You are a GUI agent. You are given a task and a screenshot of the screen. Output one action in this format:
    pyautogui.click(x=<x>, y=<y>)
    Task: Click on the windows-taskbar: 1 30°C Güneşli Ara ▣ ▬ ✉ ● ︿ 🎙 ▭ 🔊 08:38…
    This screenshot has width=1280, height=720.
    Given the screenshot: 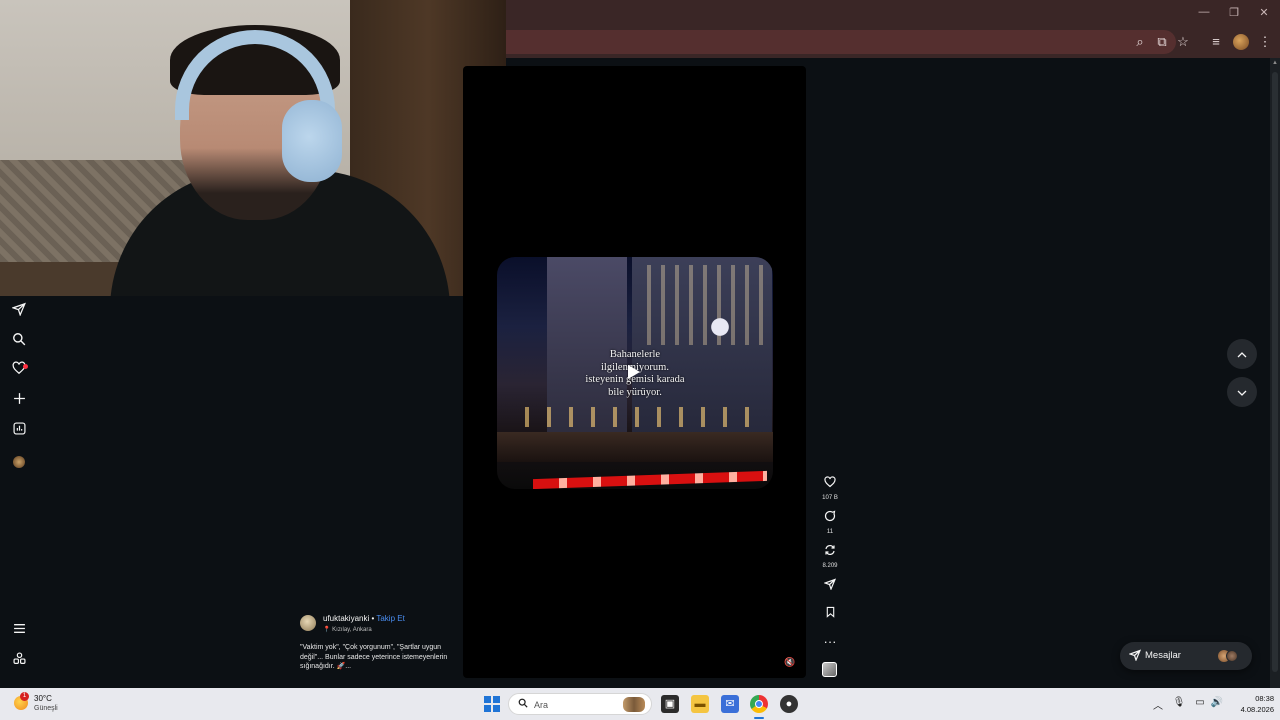 What is the action you would take?
    pyautogui.click(x=640, y=704)
    